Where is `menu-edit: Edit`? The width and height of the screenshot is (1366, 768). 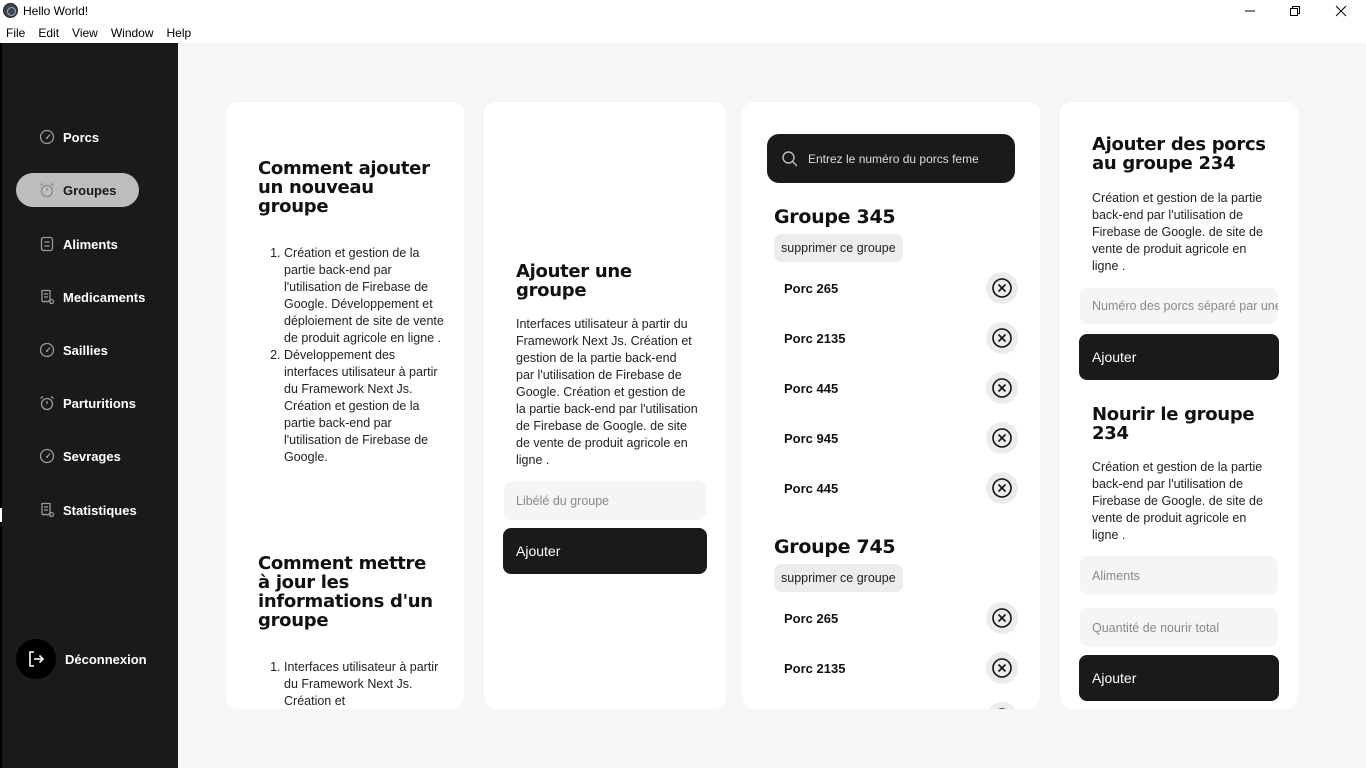 menu-edit: Edit is located at coordinates (48, 33).